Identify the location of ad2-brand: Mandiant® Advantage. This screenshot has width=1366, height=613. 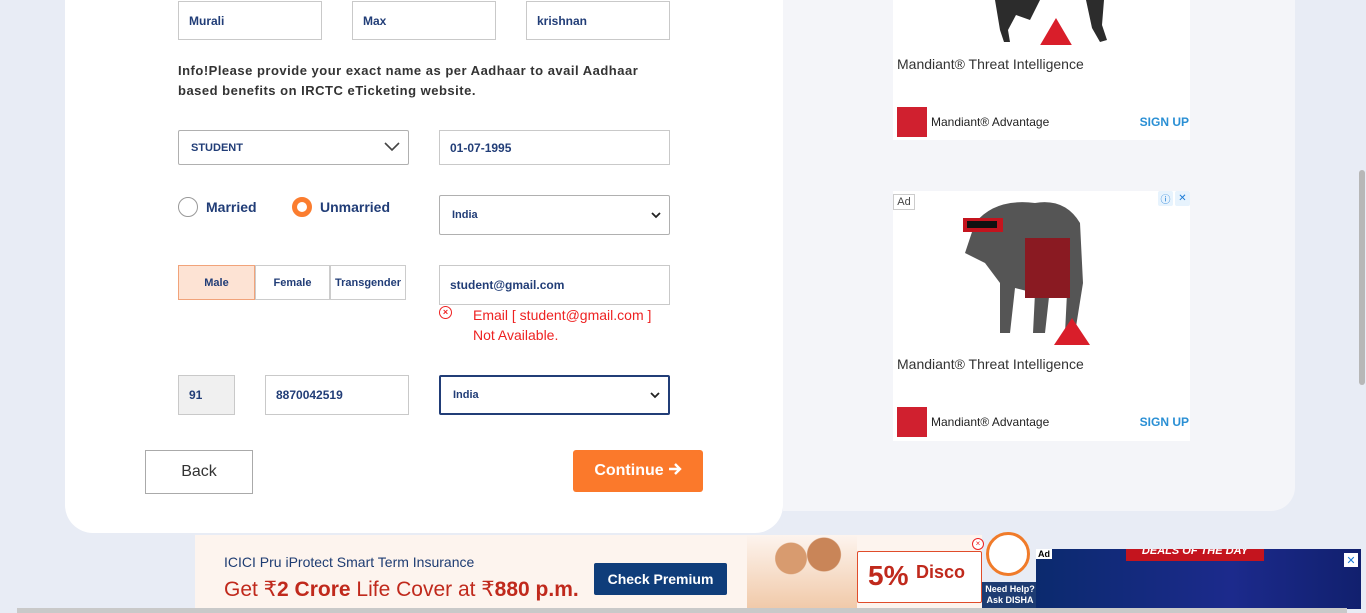
(990, 422).